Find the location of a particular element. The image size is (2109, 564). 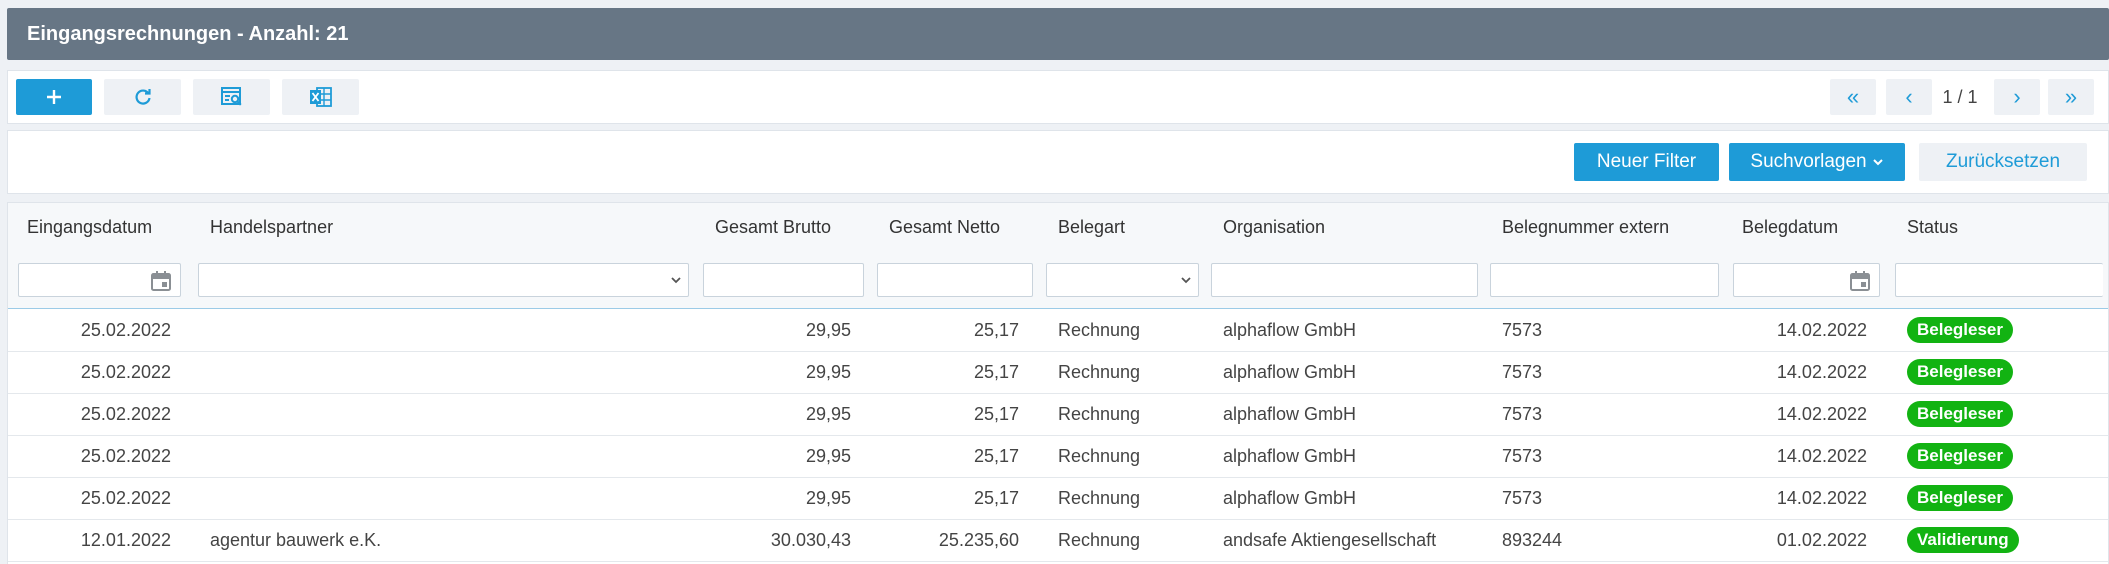

search-templates-label: Suchvorlagen is located at coordinates (1808, 161).